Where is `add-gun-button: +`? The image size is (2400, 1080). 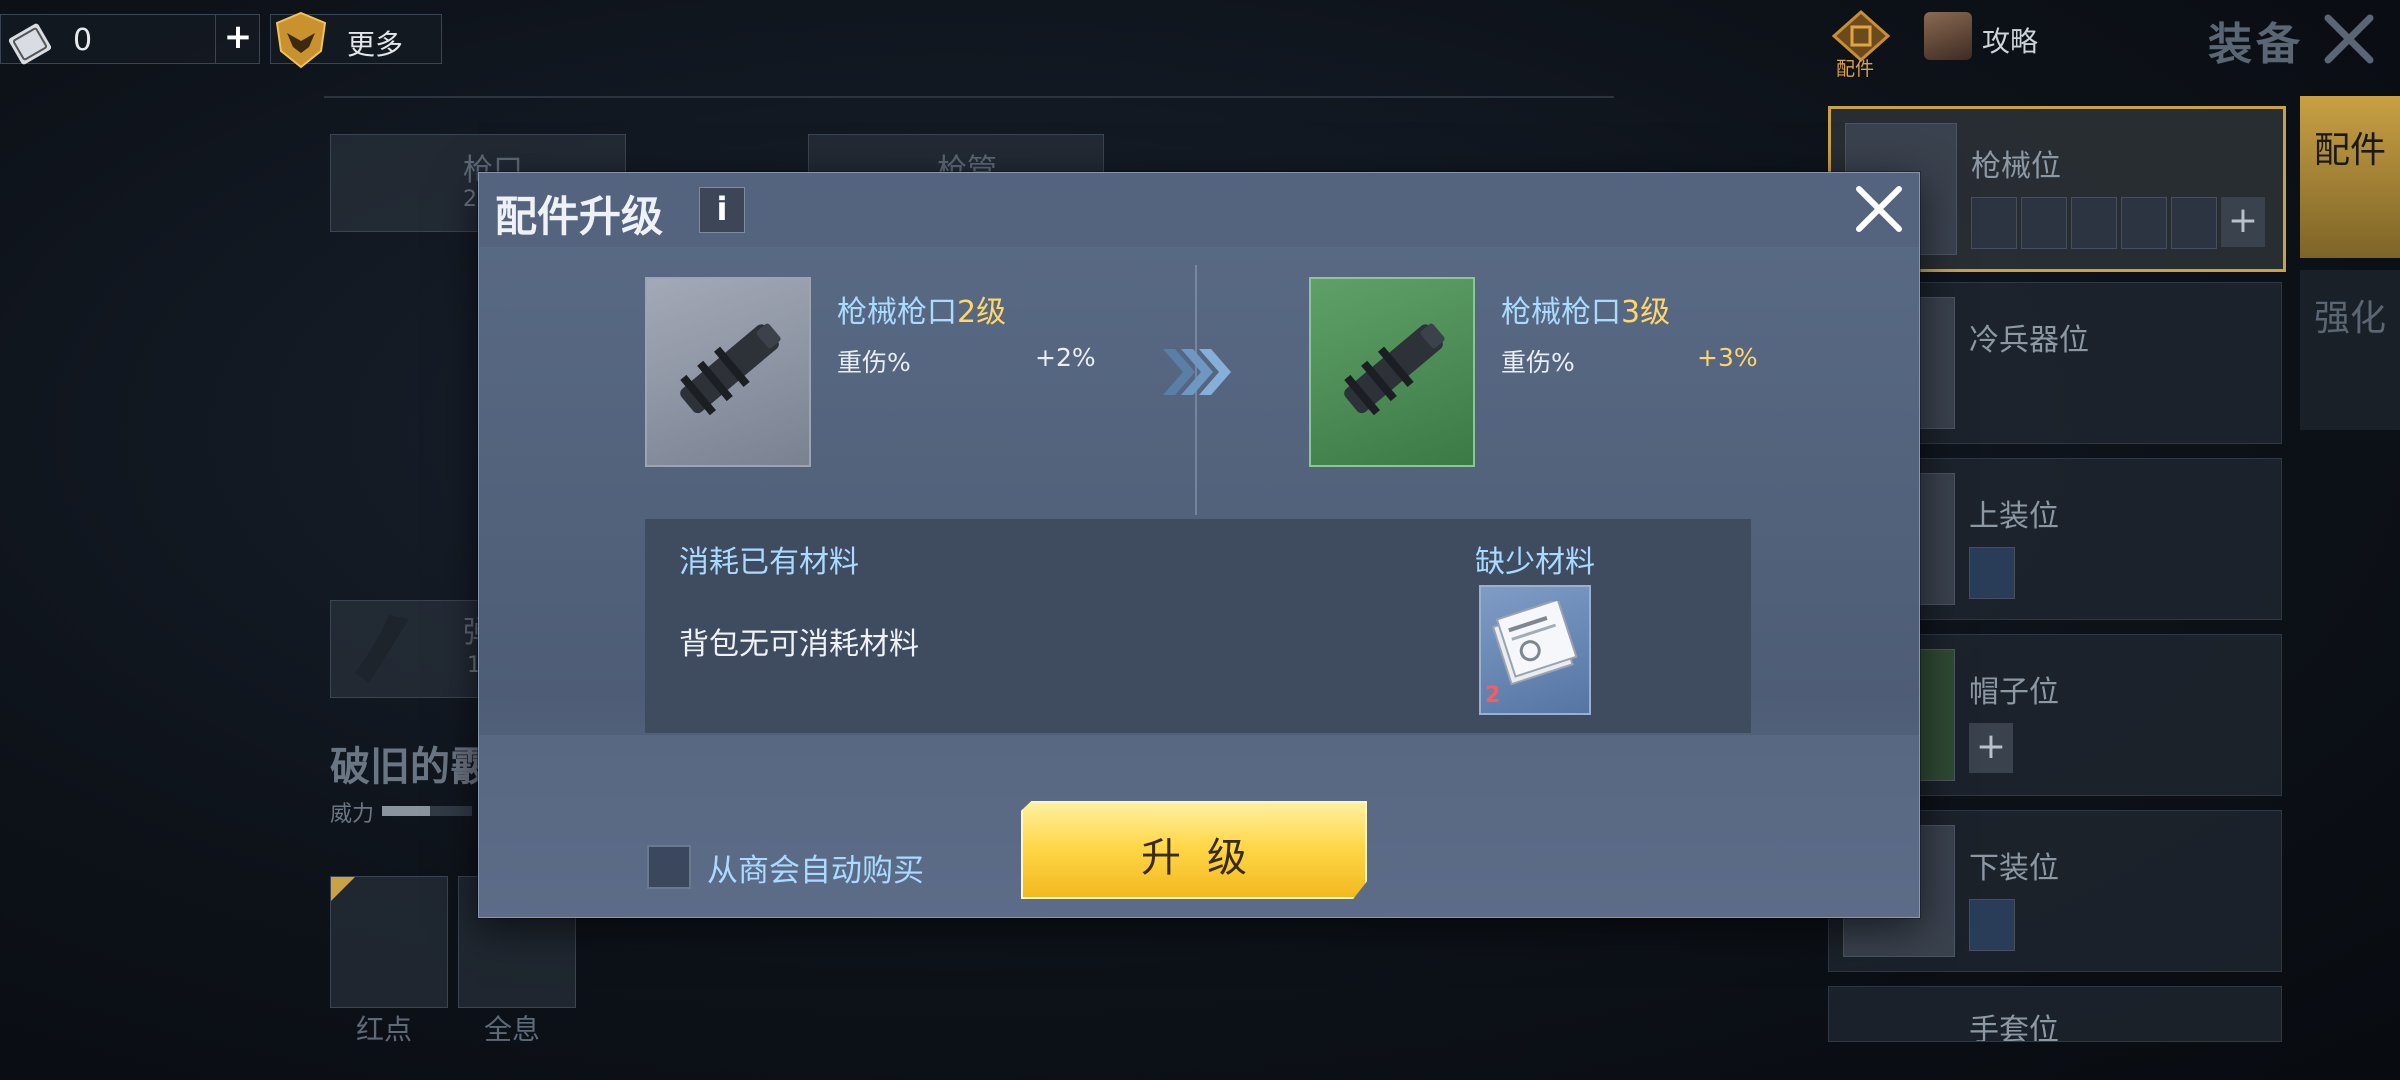
add-gun-button: + is located at coordinates (2243, 222).